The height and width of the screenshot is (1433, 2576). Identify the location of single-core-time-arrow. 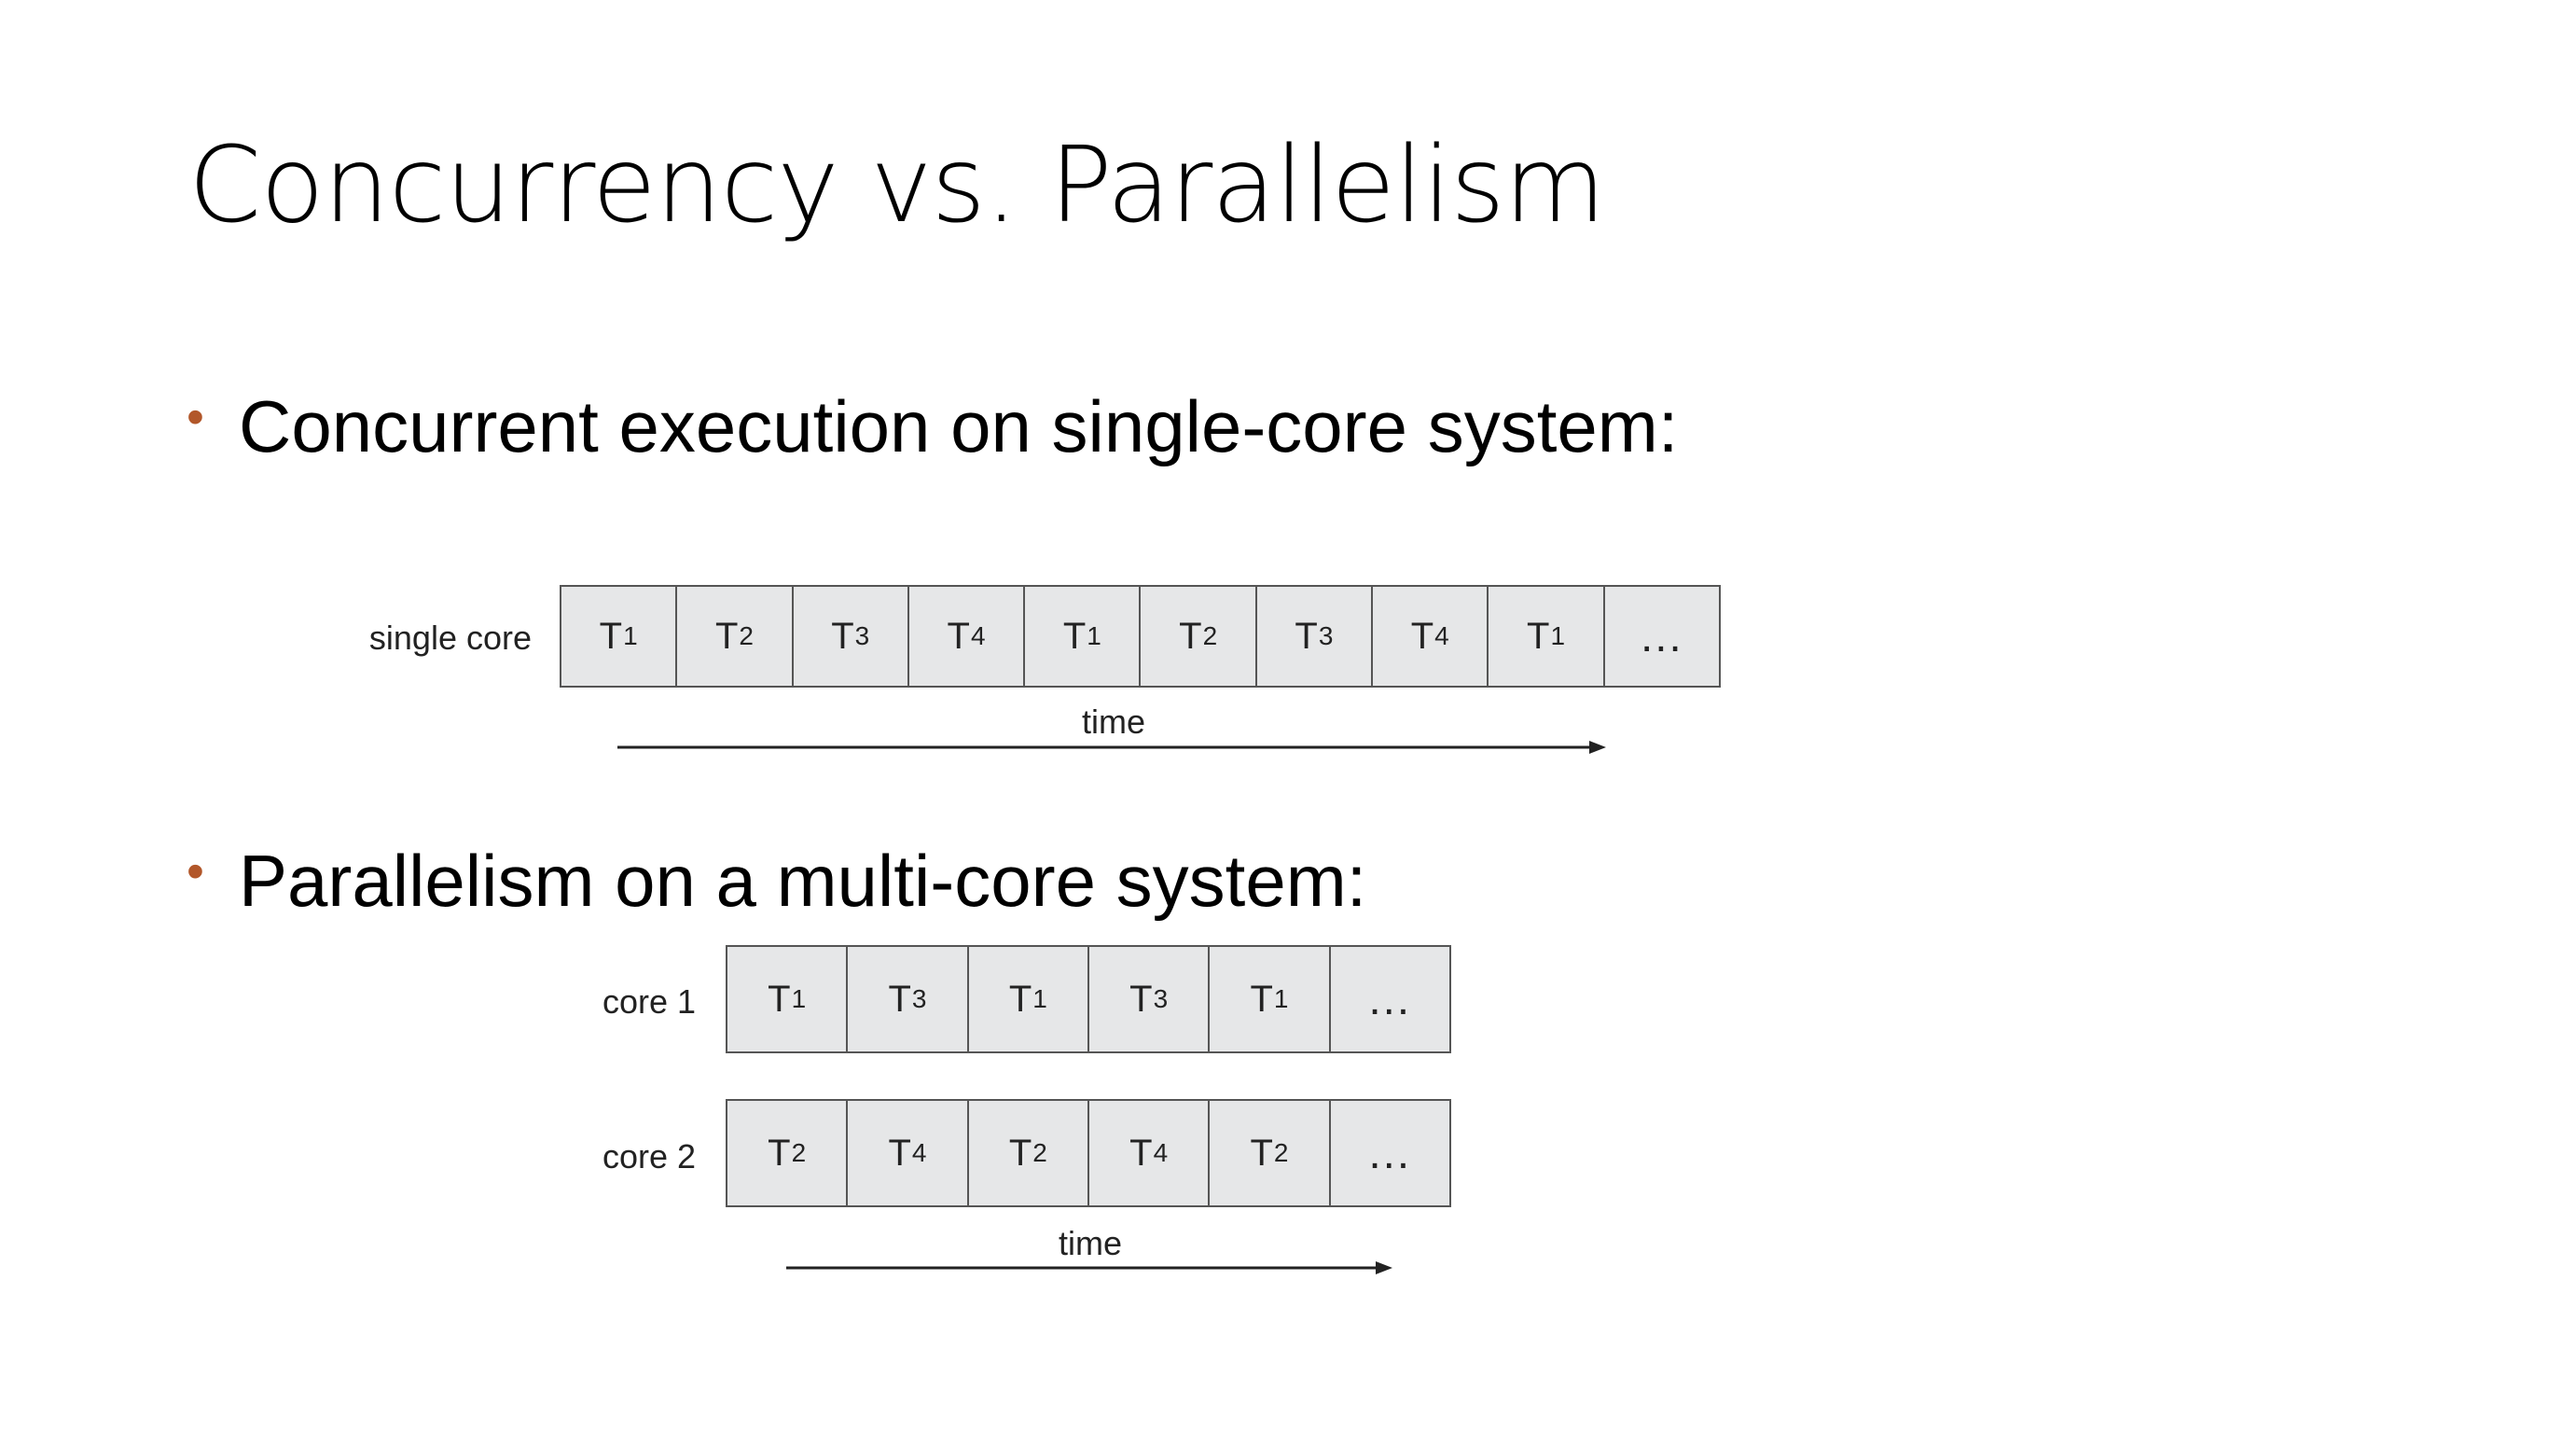
(1111, 747).